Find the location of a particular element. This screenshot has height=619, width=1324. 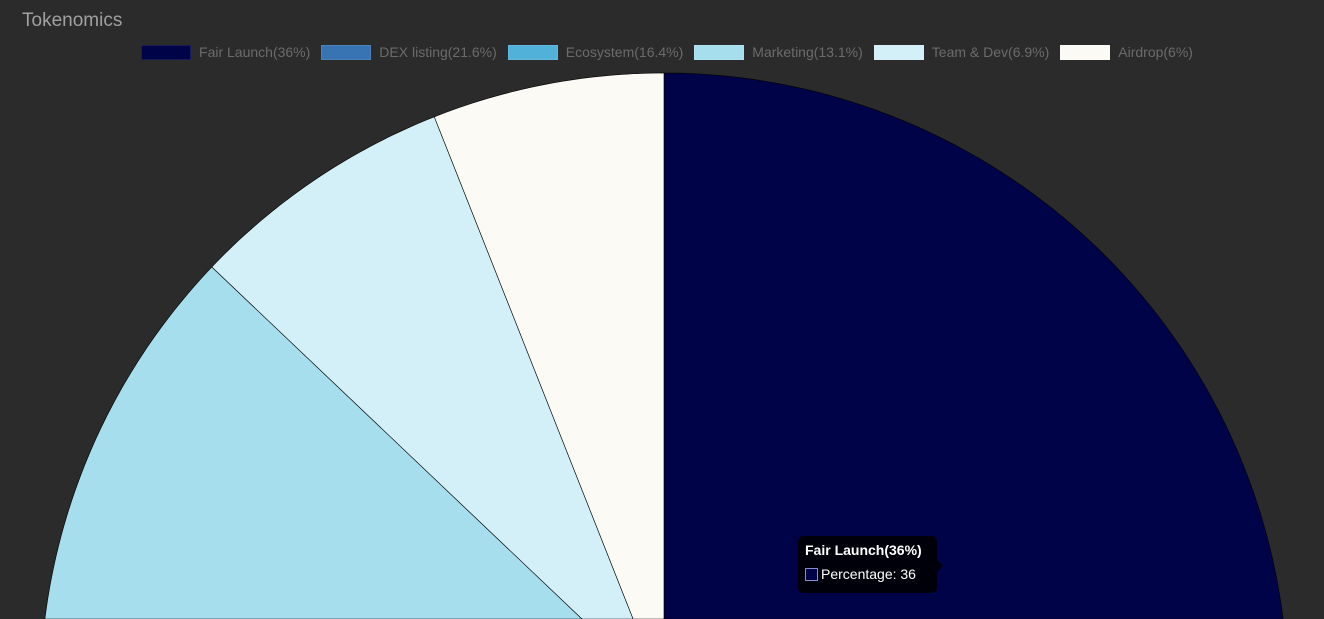

legend-item: Ecosystem(16.4%) is located at coordinates (595, 52).